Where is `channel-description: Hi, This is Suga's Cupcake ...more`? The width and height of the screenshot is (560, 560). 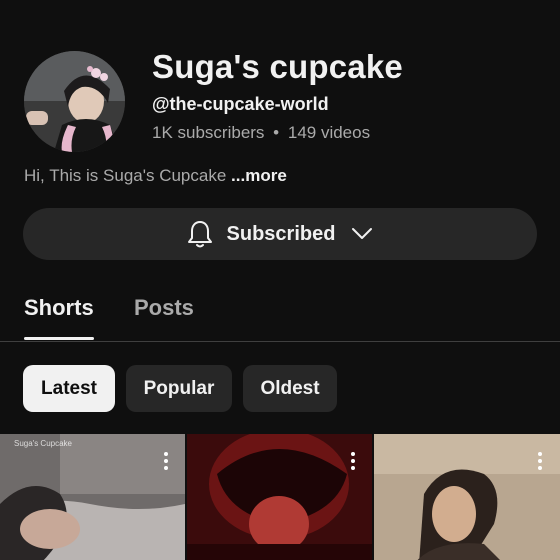 channel-description: Hi, This is Suga's Cupcake ...more is located at coordinates (155, 176).